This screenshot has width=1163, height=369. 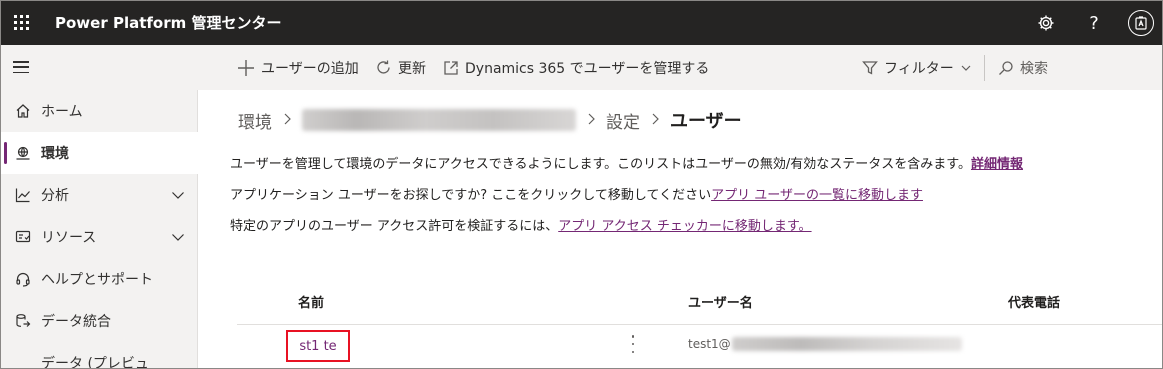 I want to click on nav-item-data-preview: データ (プレビュ, so click(x=99, y=355).